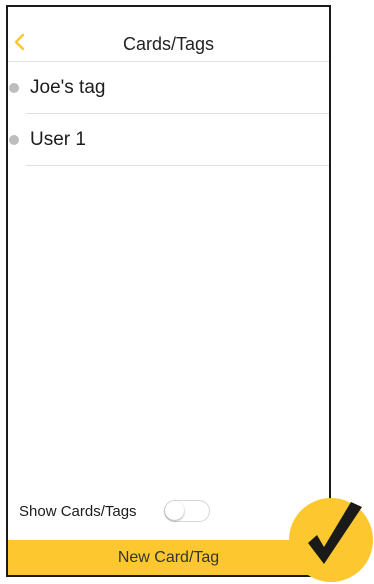 Image resolution: width=374 pixels, height=584 pixels. What do you see at coordinates (168, 44) in the screenshot?
I see `page-title: Cards/Tags` at bounding box center [168, 44].